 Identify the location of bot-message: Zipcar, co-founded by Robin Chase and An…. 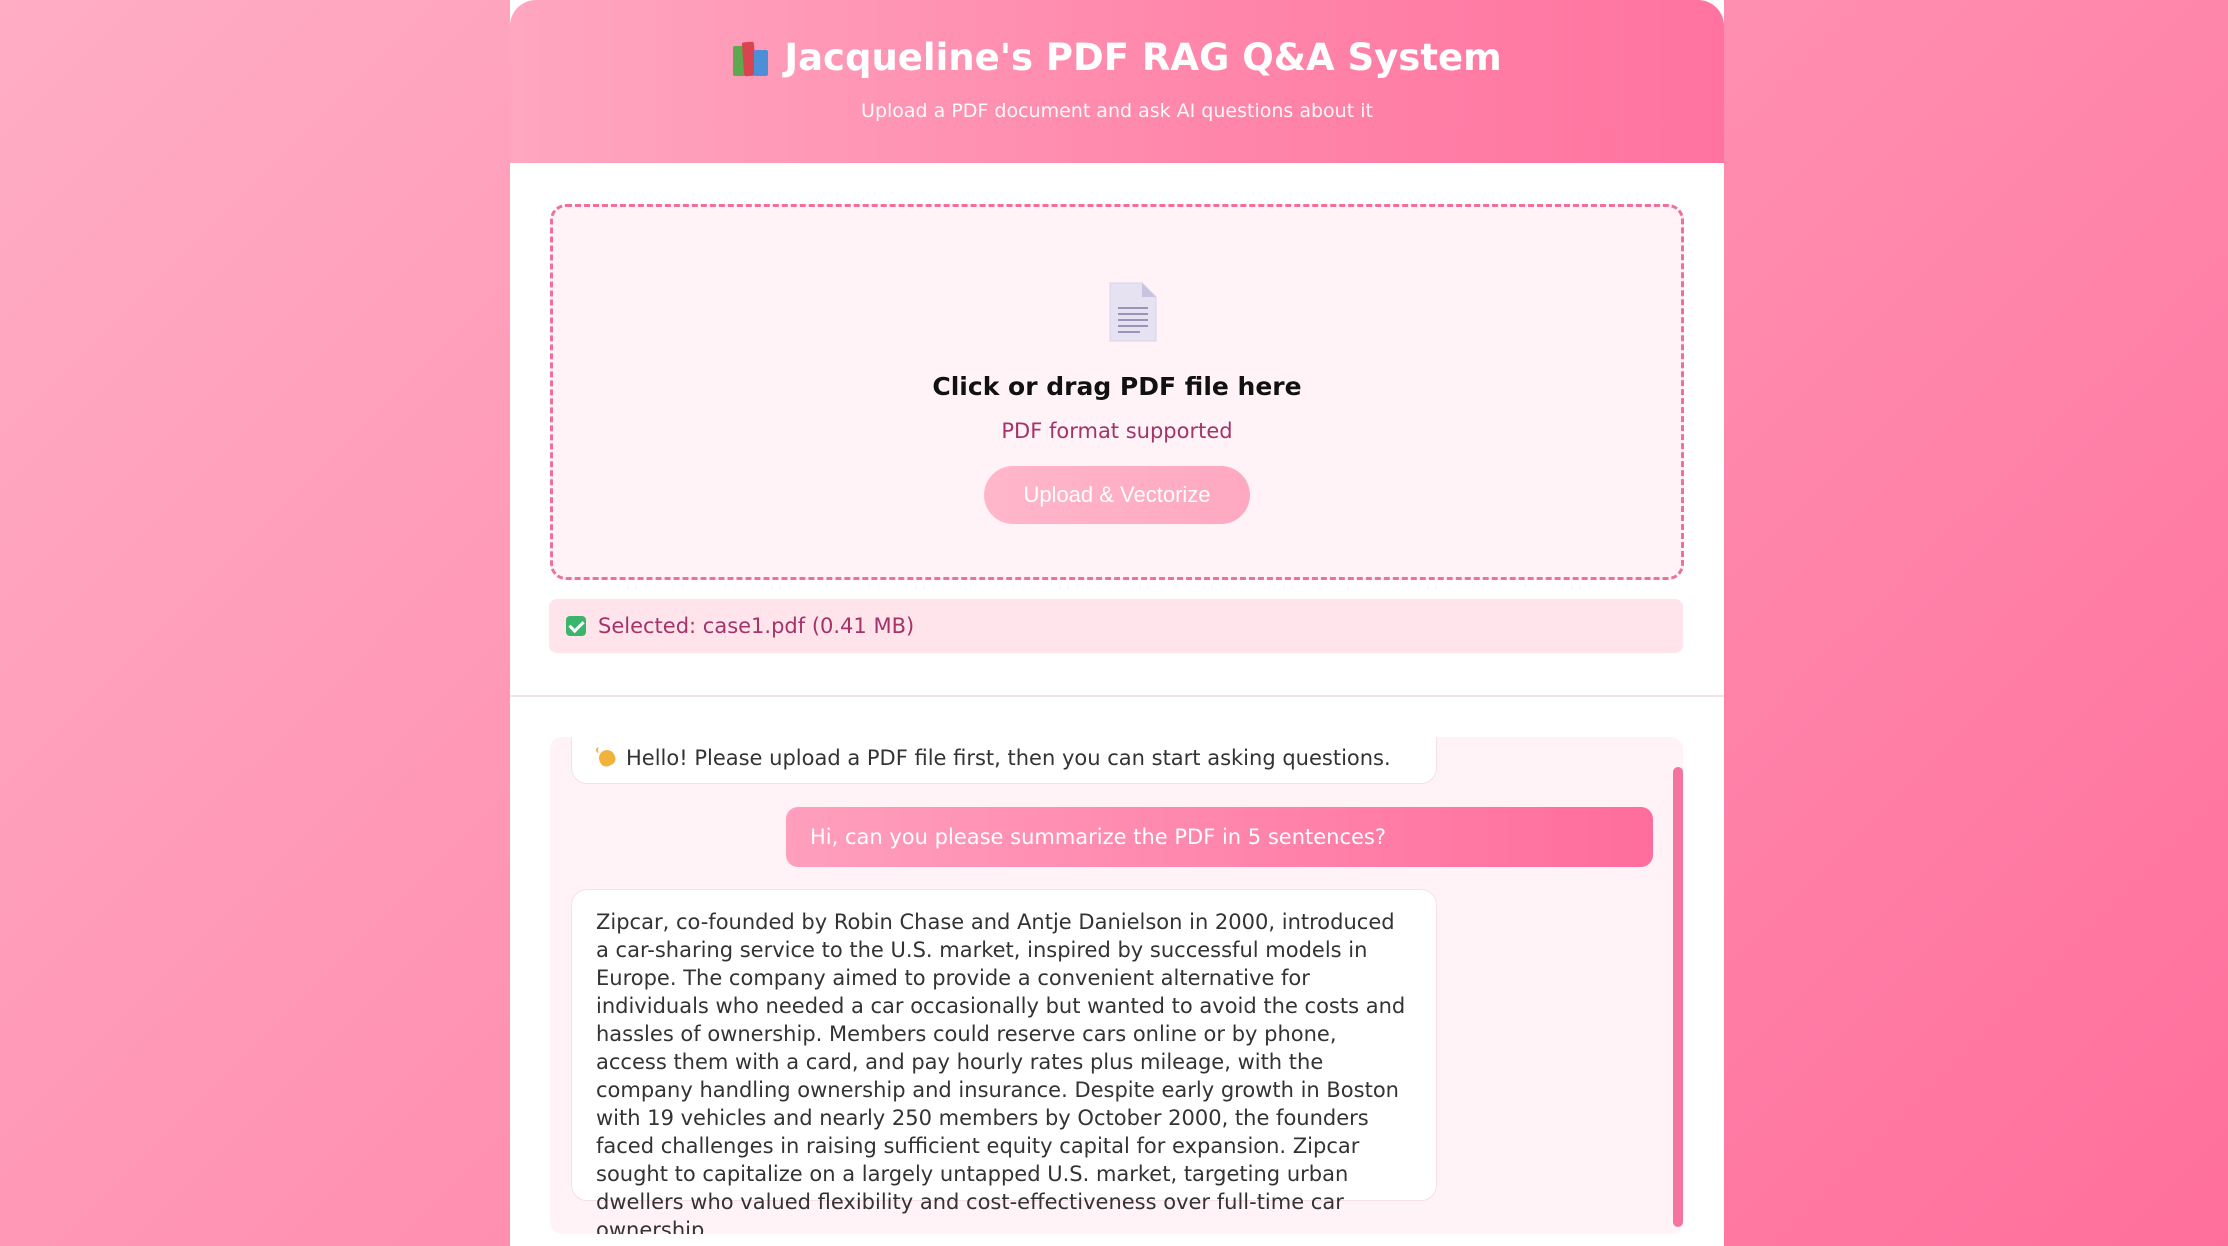
(1004, 1061).